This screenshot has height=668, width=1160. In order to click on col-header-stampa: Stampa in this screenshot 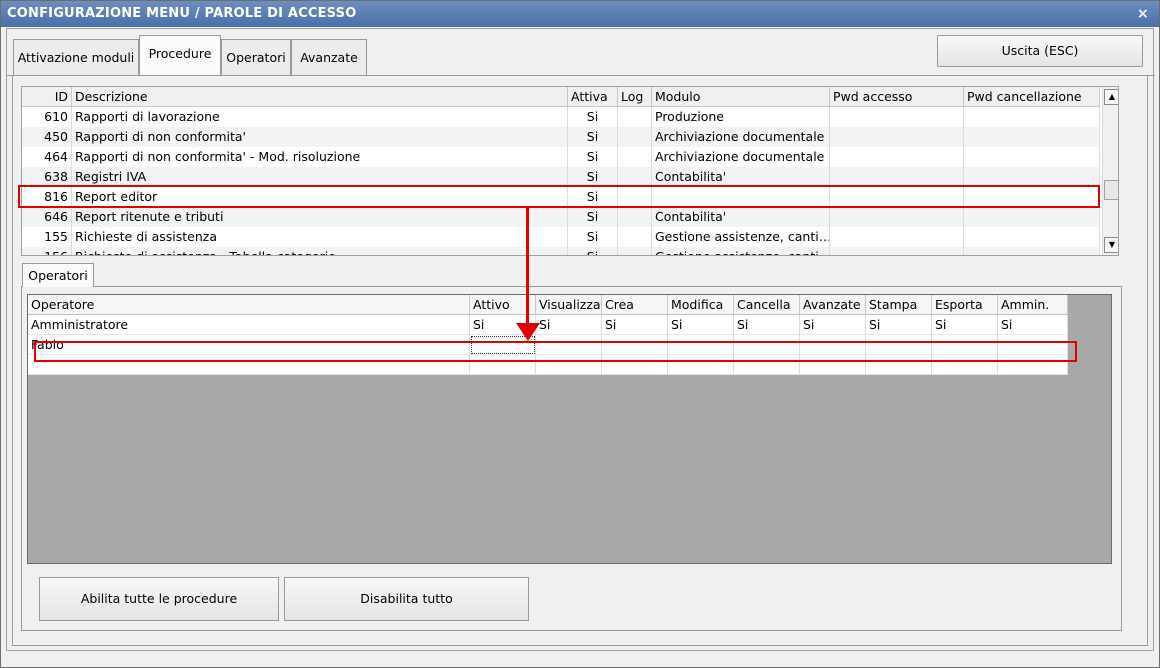, I will do `click(899, 305)`.